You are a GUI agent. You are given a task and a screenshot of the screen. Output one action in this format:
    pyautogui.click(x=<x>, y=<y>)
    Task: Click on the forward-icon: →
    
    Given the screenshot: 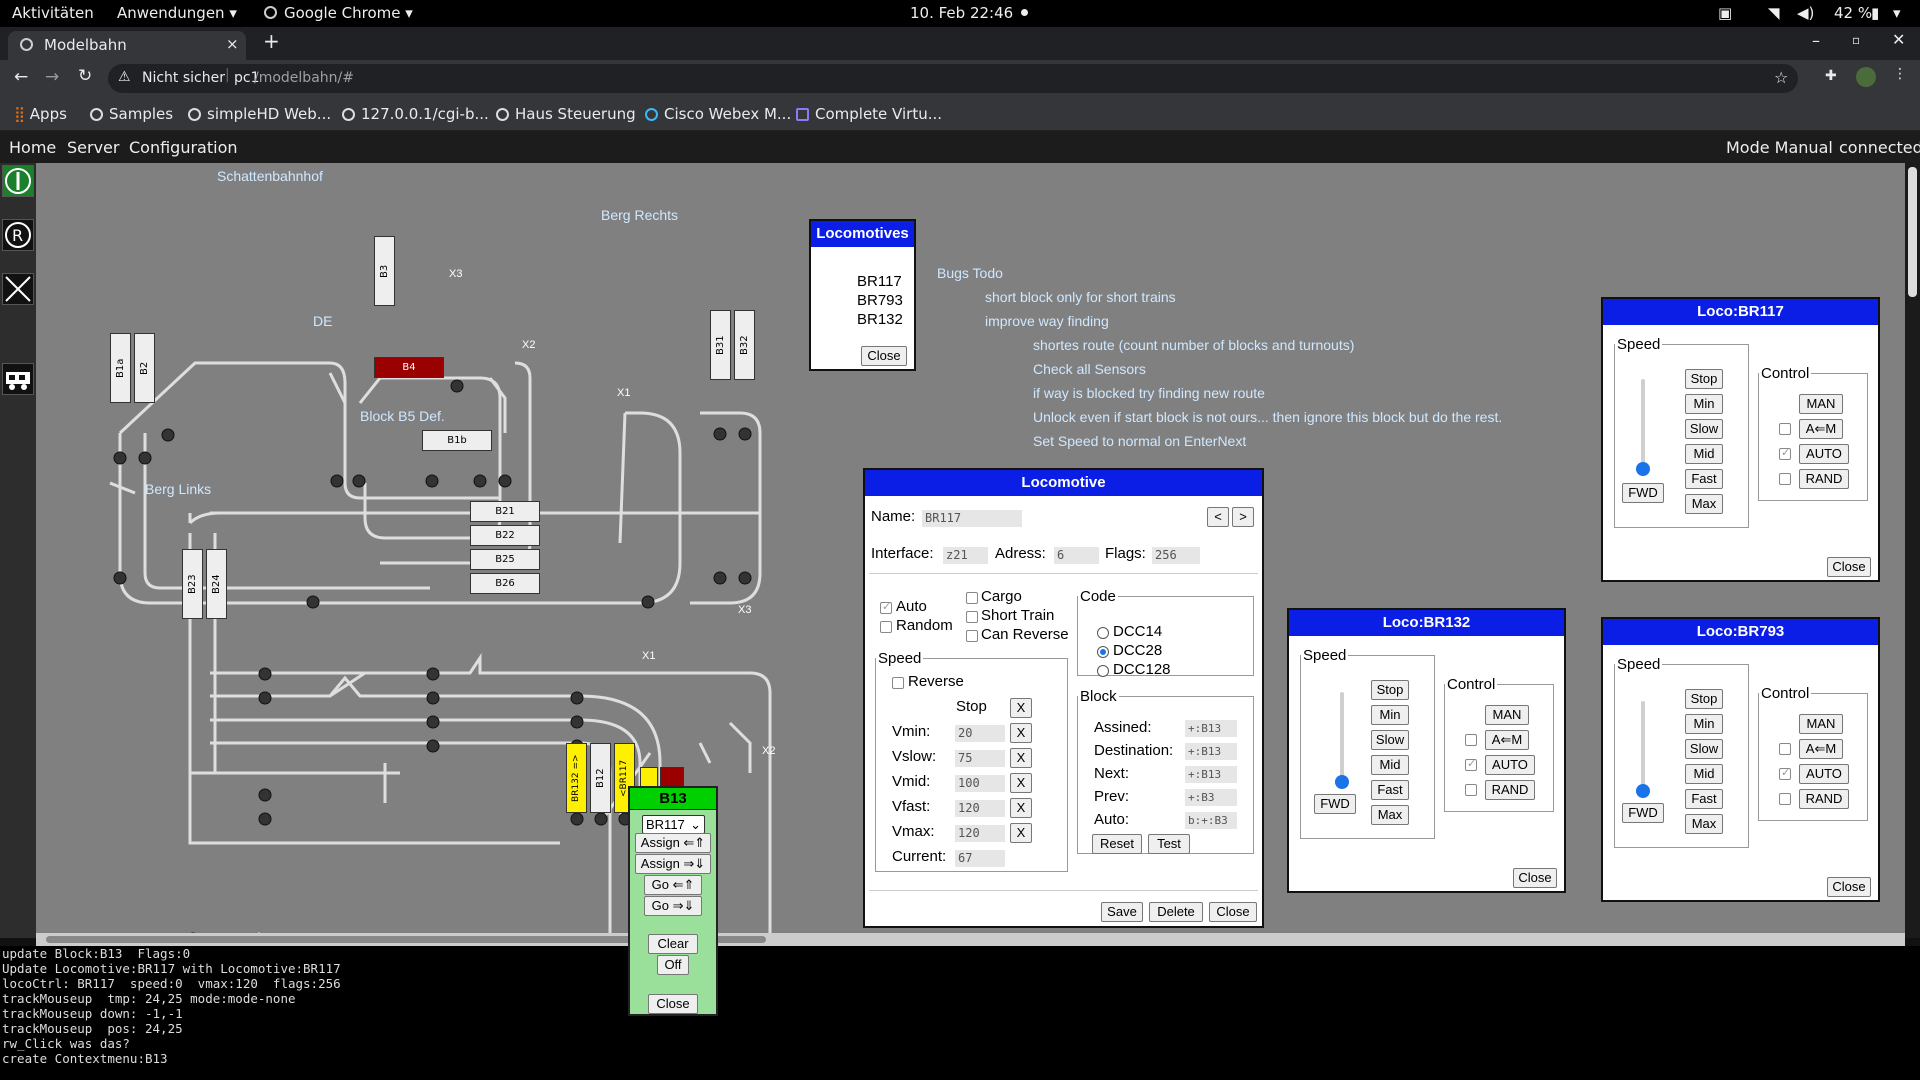 What is the action you would take?
    pyautogui.click(x=52, y=77)
    